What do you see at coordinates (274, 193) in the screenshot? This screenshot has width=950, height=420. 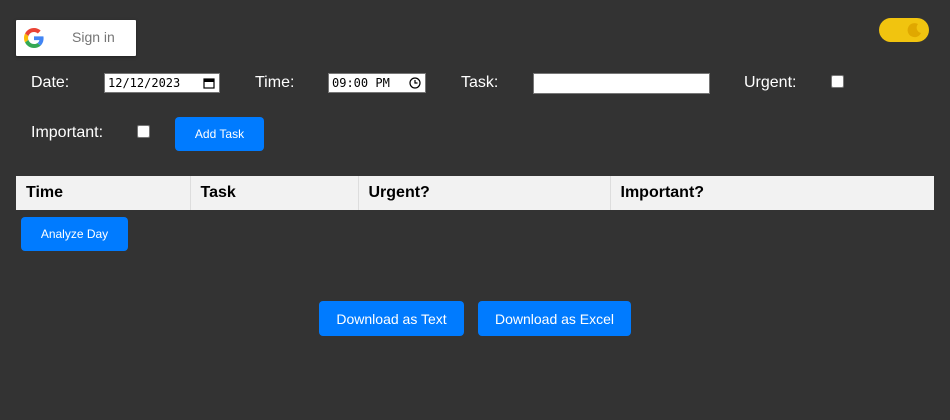 I see `header-task: Task` at bounding box center [274, 193].